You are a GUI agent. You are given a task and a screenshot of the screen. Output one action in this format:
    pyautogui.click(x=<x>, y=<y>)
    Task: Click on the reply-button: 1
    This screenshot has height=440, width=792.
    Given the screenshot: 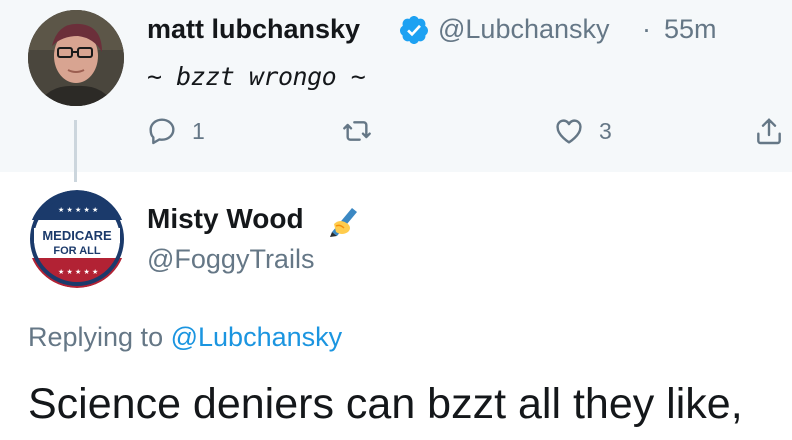 What is the action you would take?
    pyautogui.click(x=175, y=131)
    